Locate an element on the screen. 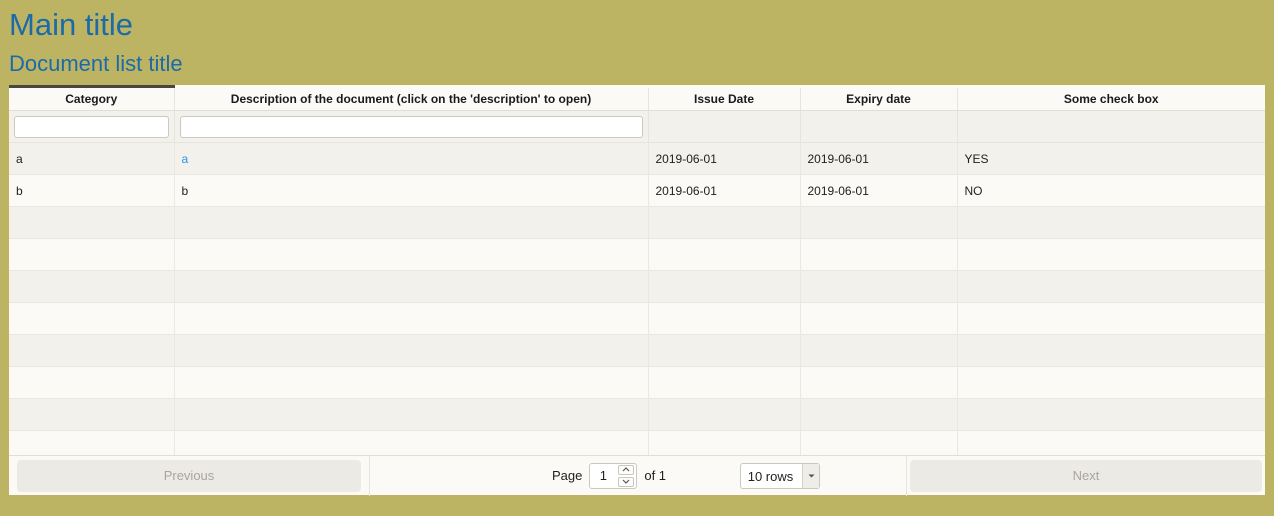 This screenshot has width=1274, height=516. page-title: Main title is located at coordinates (71, 24).